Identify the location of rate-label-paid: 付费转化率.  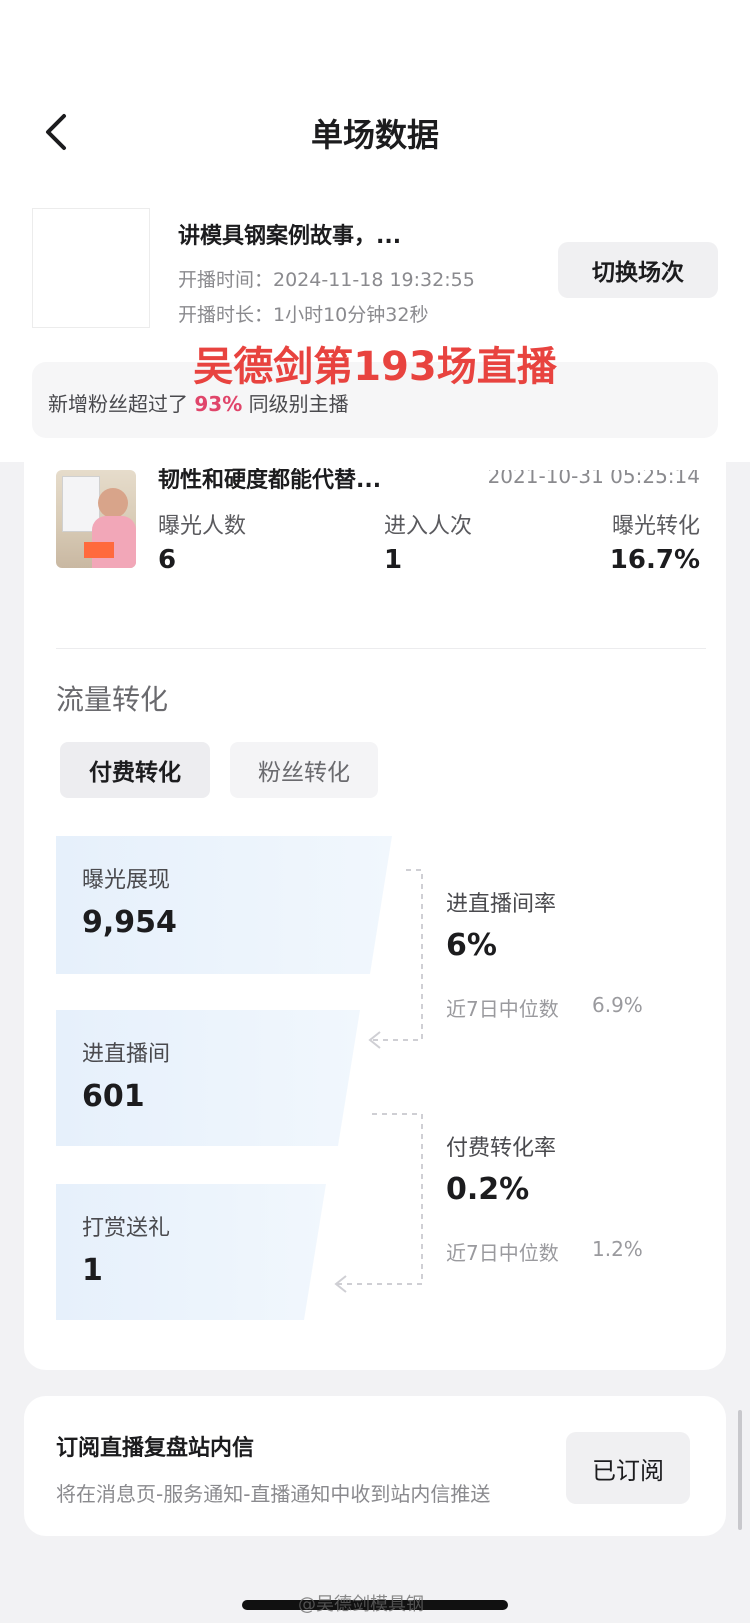
(501, 1148).